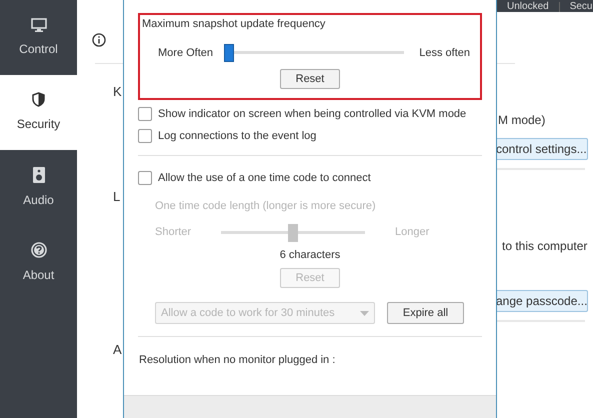 This screenshot has height=418, width=593. Describe the element at coordinates (38, 25) in the screenshot. I see `monitor-icon` at that location.